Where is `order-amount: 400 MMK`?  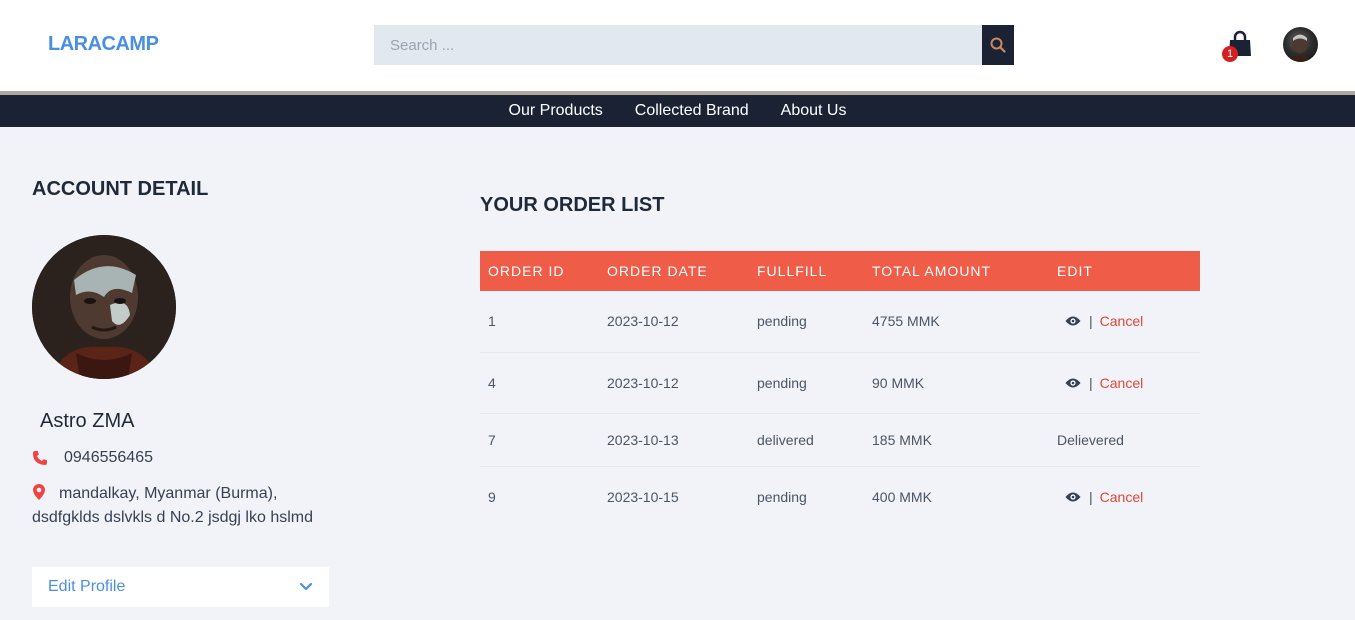
order-amount: 400 MMK is located at coordinates (902, 496).